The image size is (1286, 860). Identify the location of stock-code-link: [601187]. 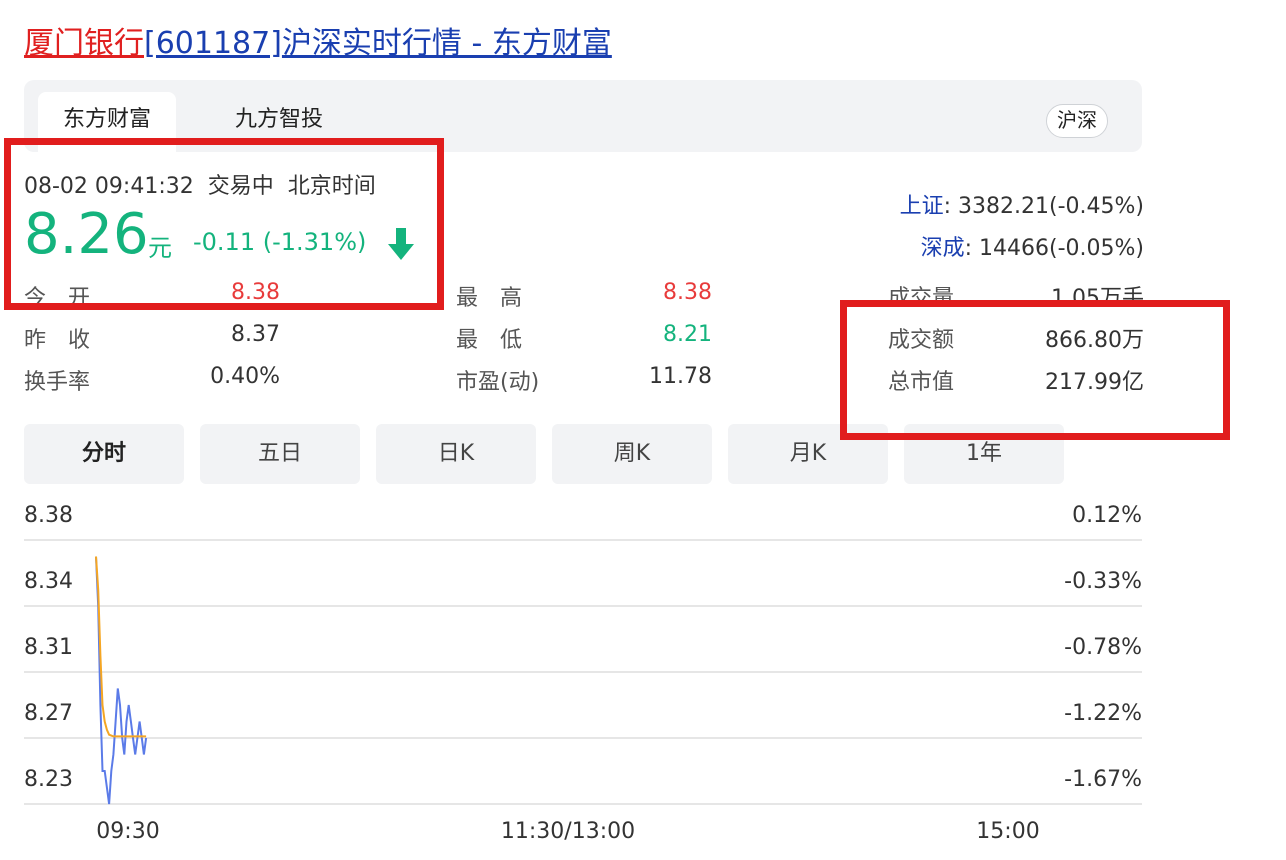
(213, 43).